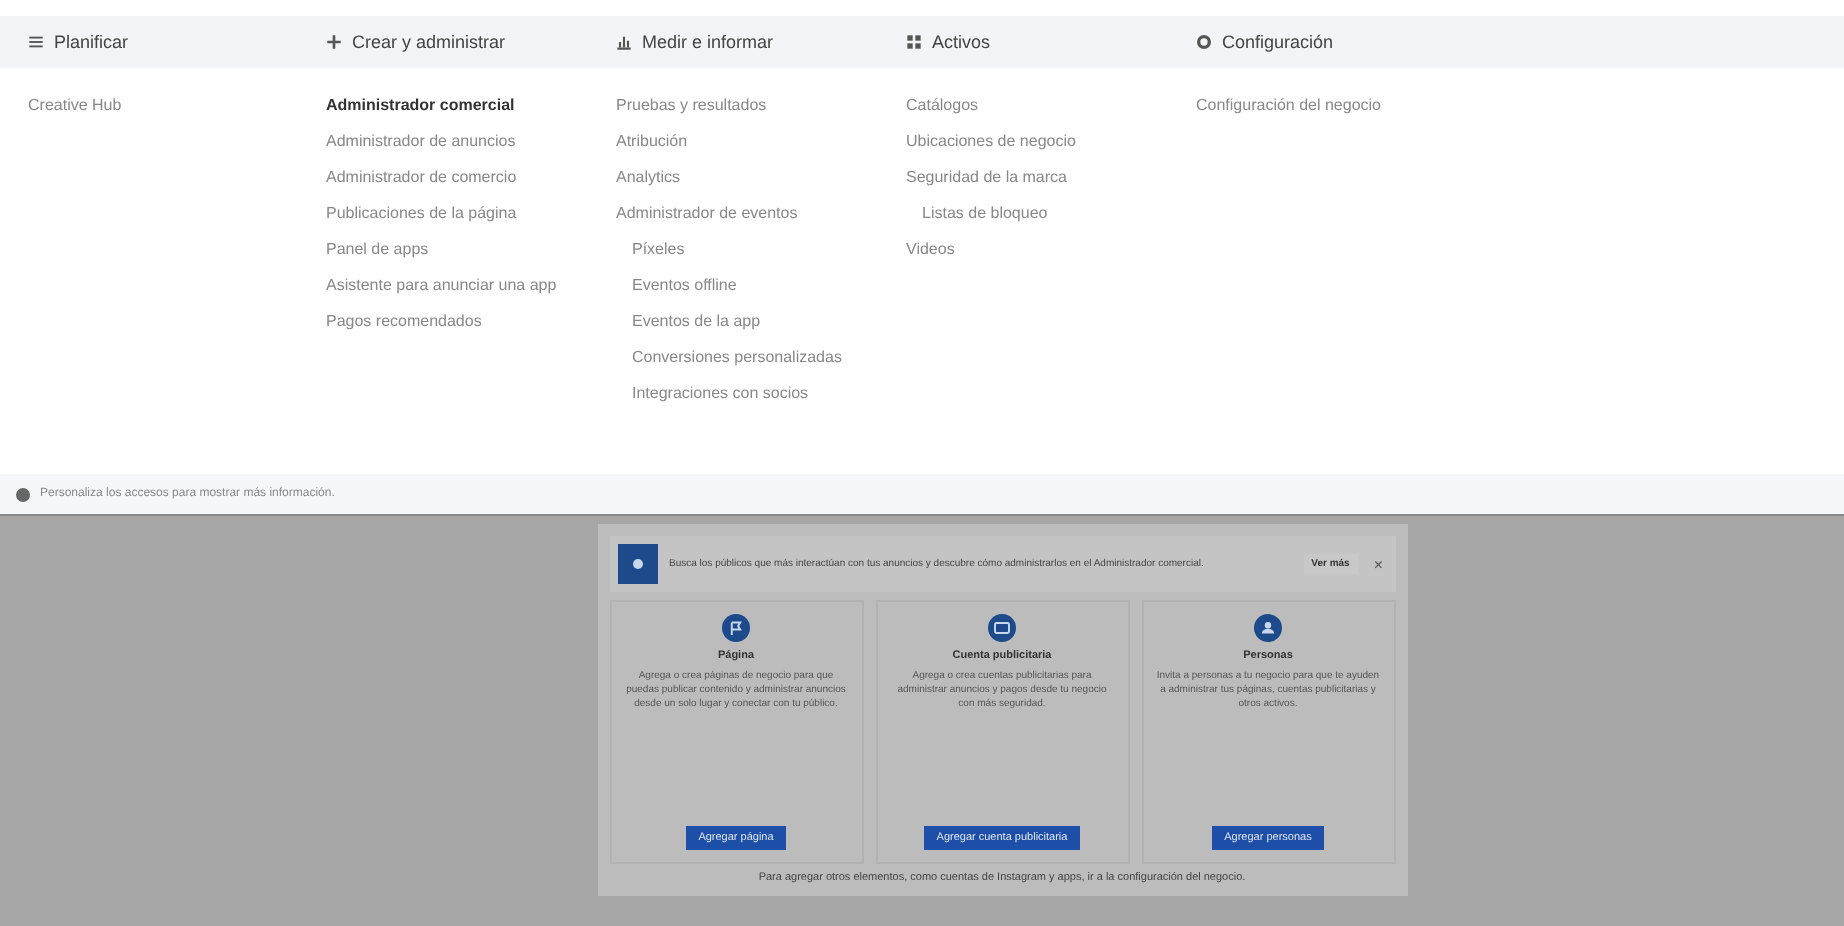 This screenshot has height=926, width=1844. What do you see at coordinates (650, 250) in the screenshot?
I see `menu-link: Píxeles` at bounding box center [650, 250].